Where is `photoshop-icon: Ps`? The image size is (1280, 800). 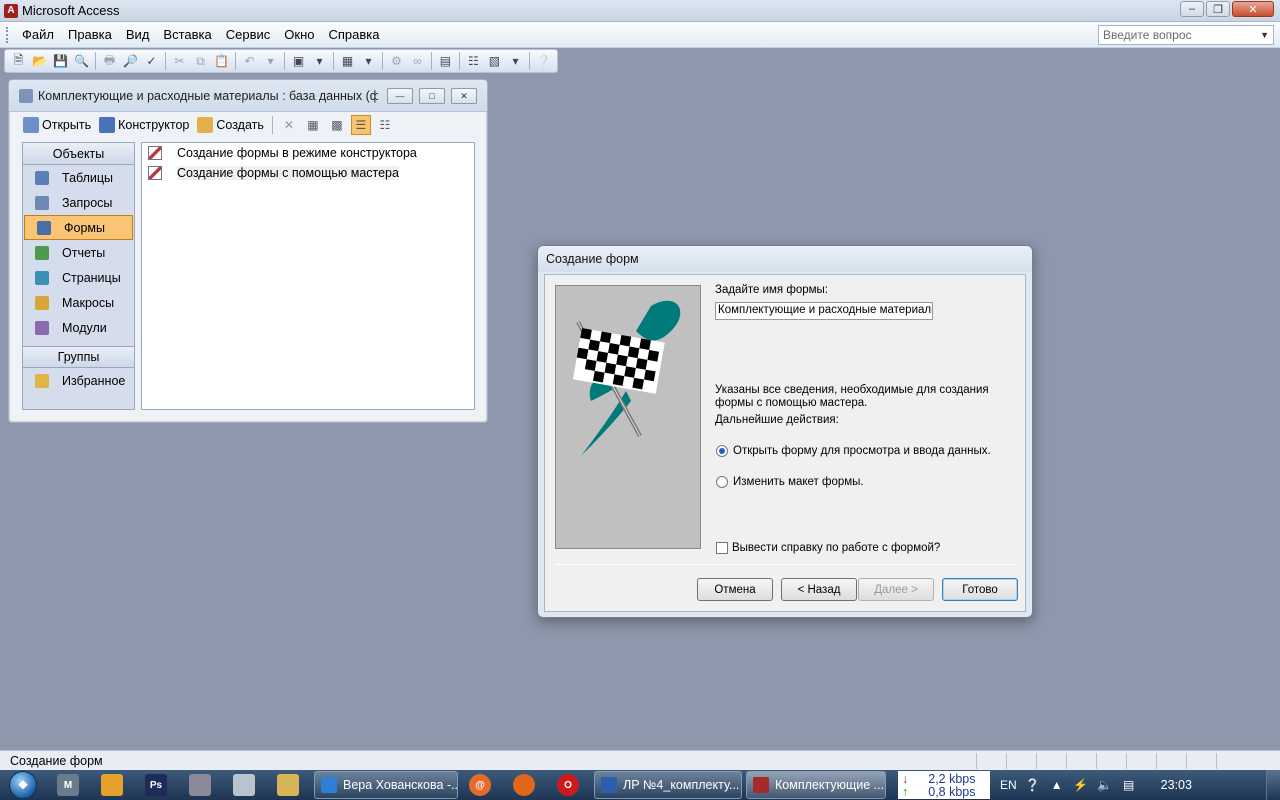 photoshop-icon: Ps is located at coordinates (156, 785).